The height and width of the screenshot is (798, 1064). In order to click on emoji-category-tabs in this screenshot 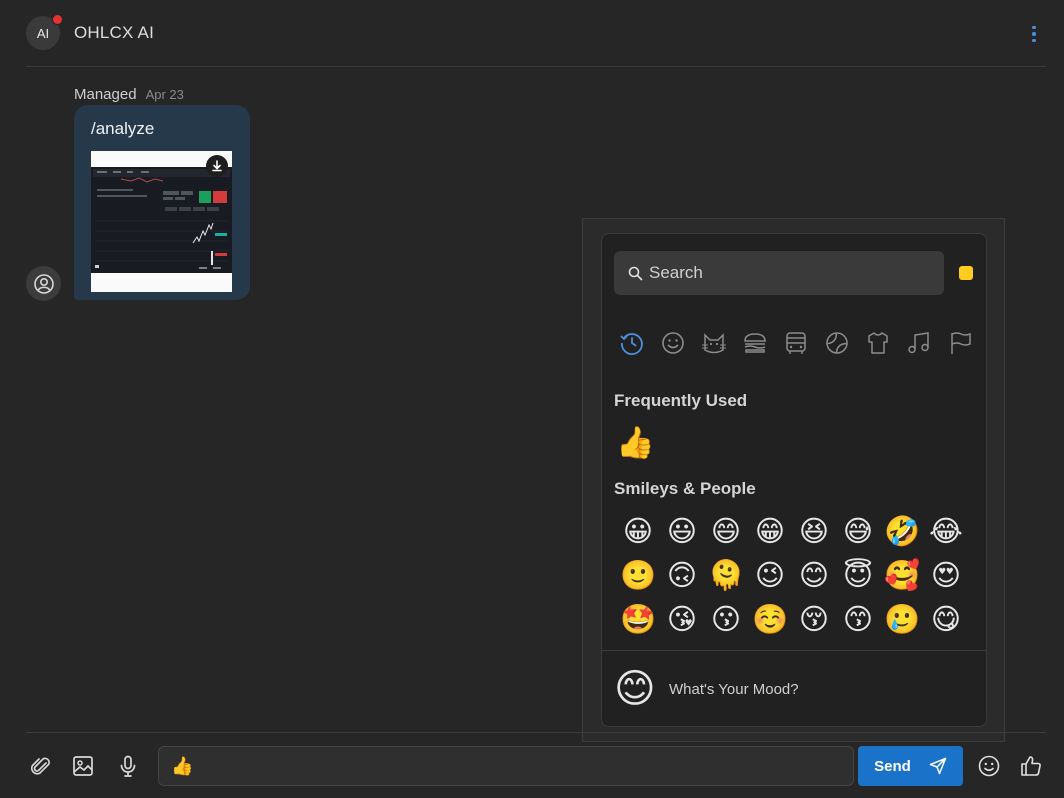, I will do `click(796, 345)`.